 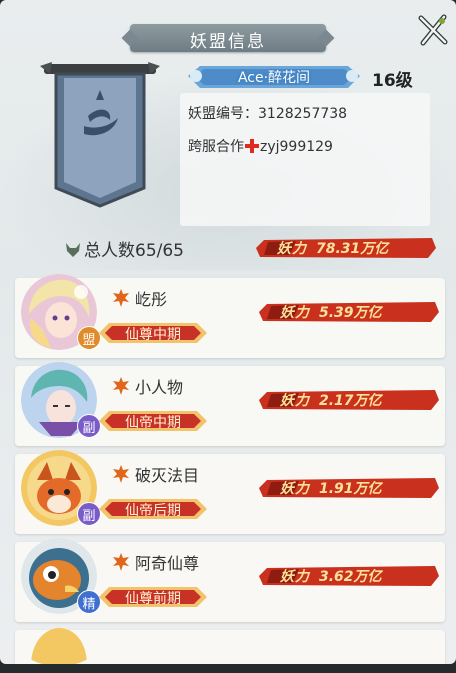 I want to click on rank-banner: 仙尊中期, so click(x=153, y=333).